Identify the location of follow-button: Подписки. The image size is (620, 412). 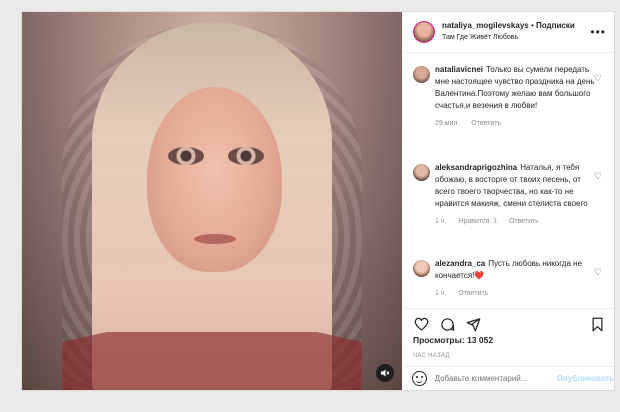
(555, 25).